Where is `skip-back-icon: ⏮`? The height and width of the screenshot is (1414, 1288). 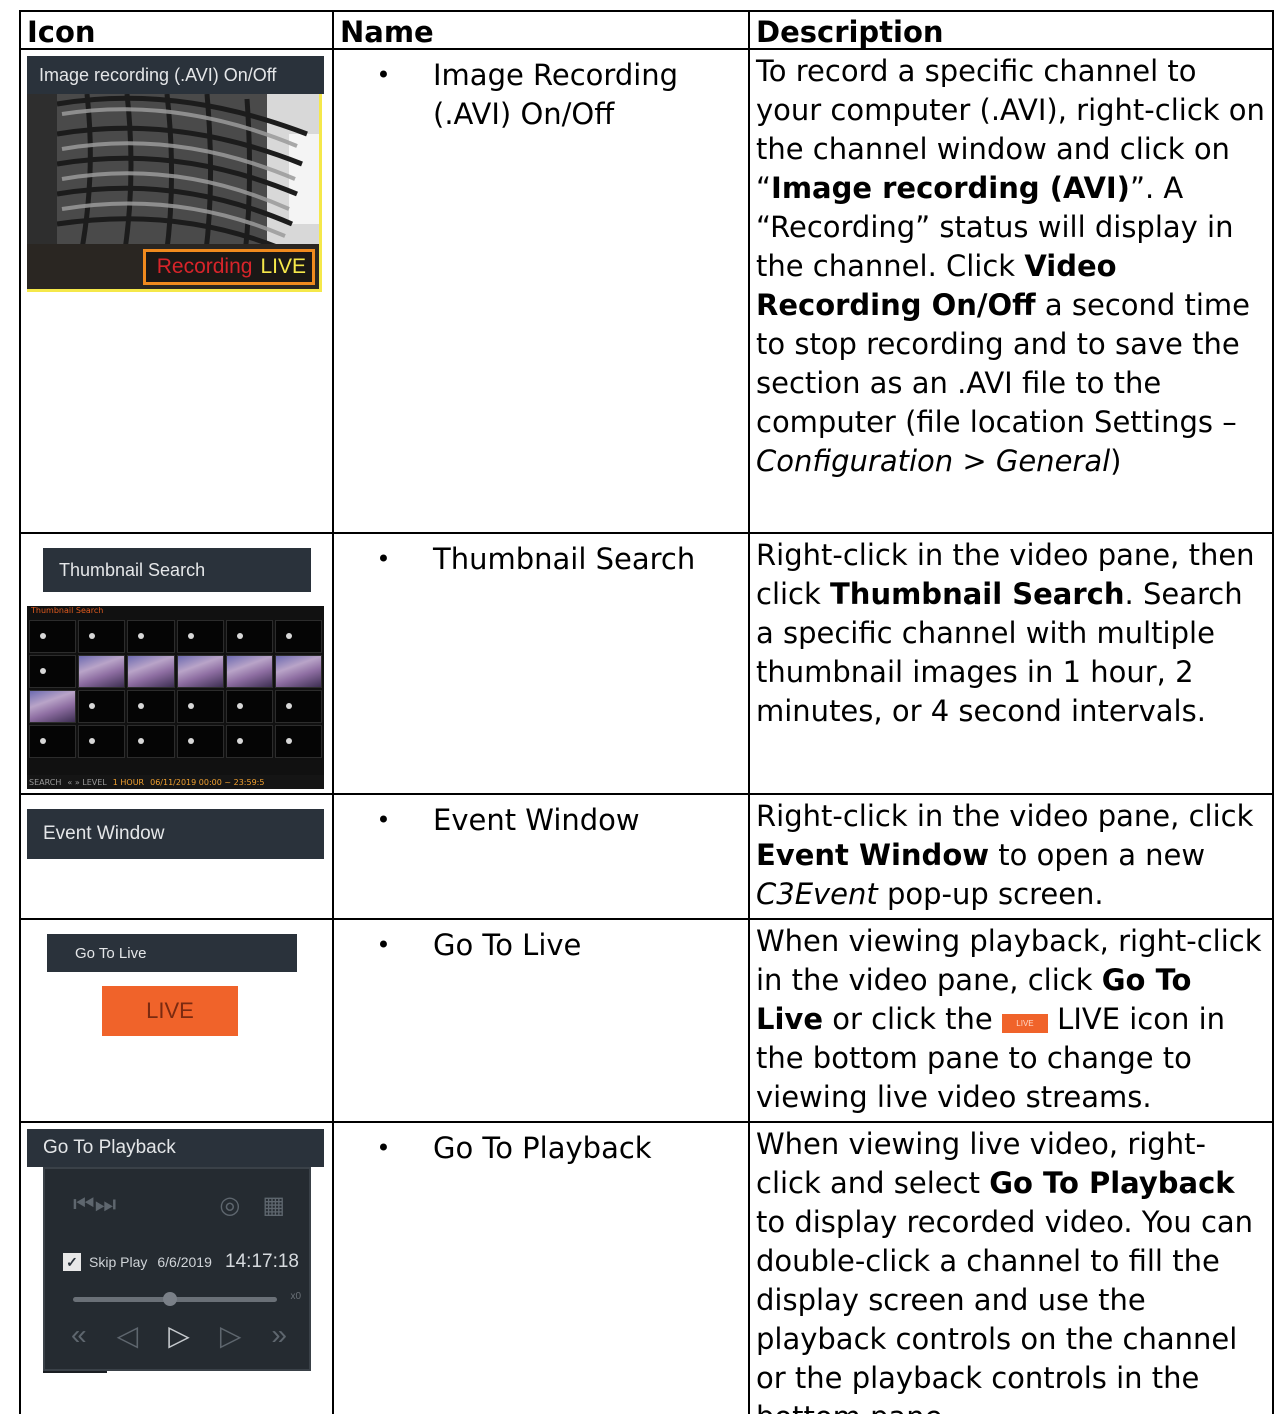
skip-back-icon: ⏮ is located at coordinates (84, 1204).